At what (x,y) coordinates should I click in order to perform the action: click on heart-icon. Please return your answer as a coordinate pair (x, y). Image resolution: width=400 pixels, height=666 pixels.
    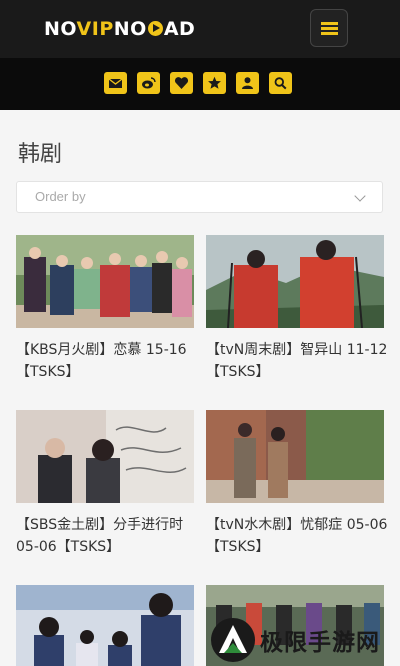
    Looking at the image, I should click on (181, 83).